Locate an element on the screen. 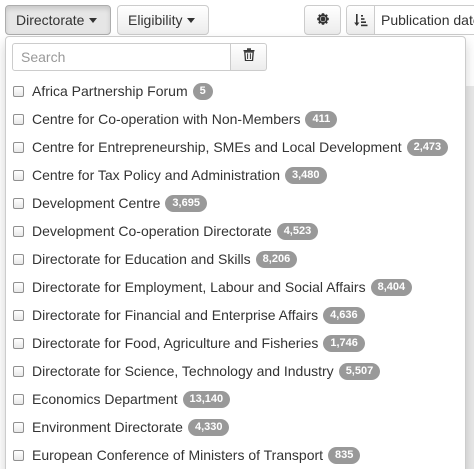  option-label: Development Centre is located at coordinates (96, 203).